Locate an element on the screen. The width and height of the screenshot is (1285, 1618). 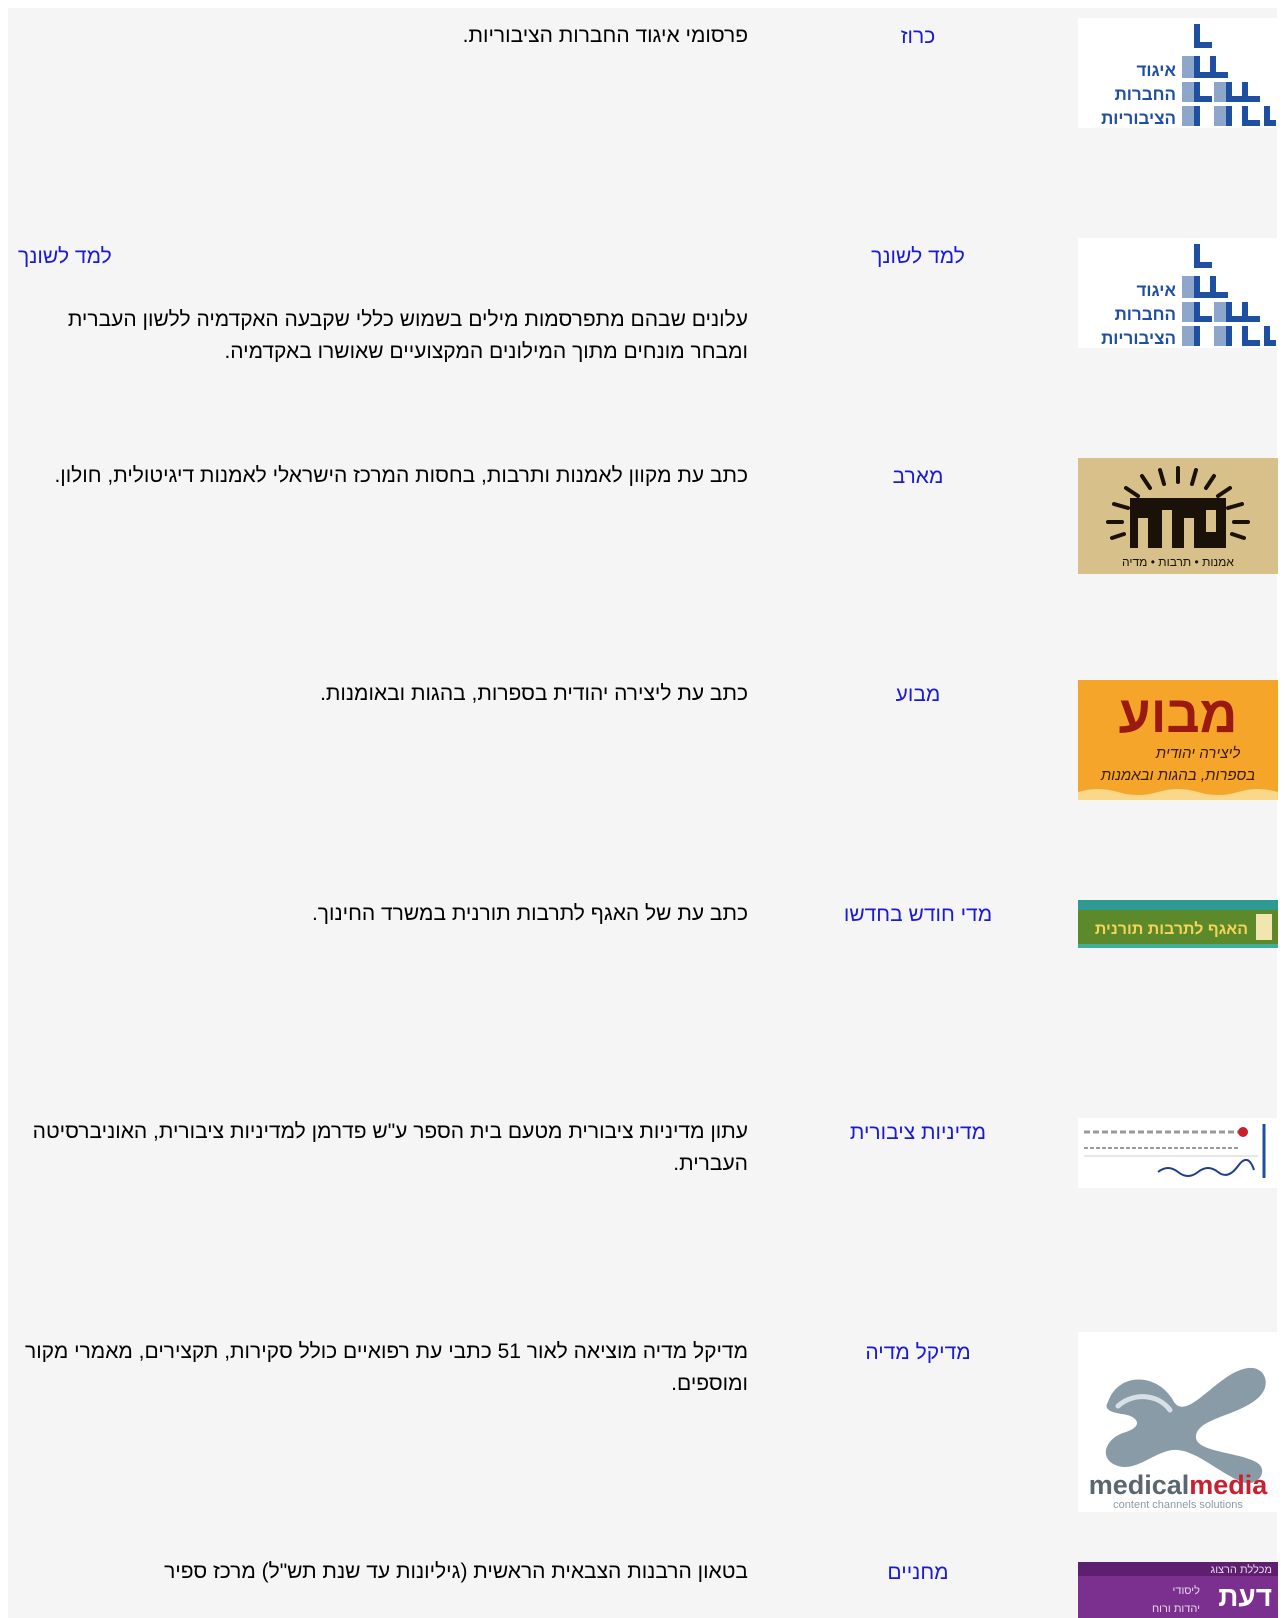
row-title-link: מארב is located at coordinates (918, 477).